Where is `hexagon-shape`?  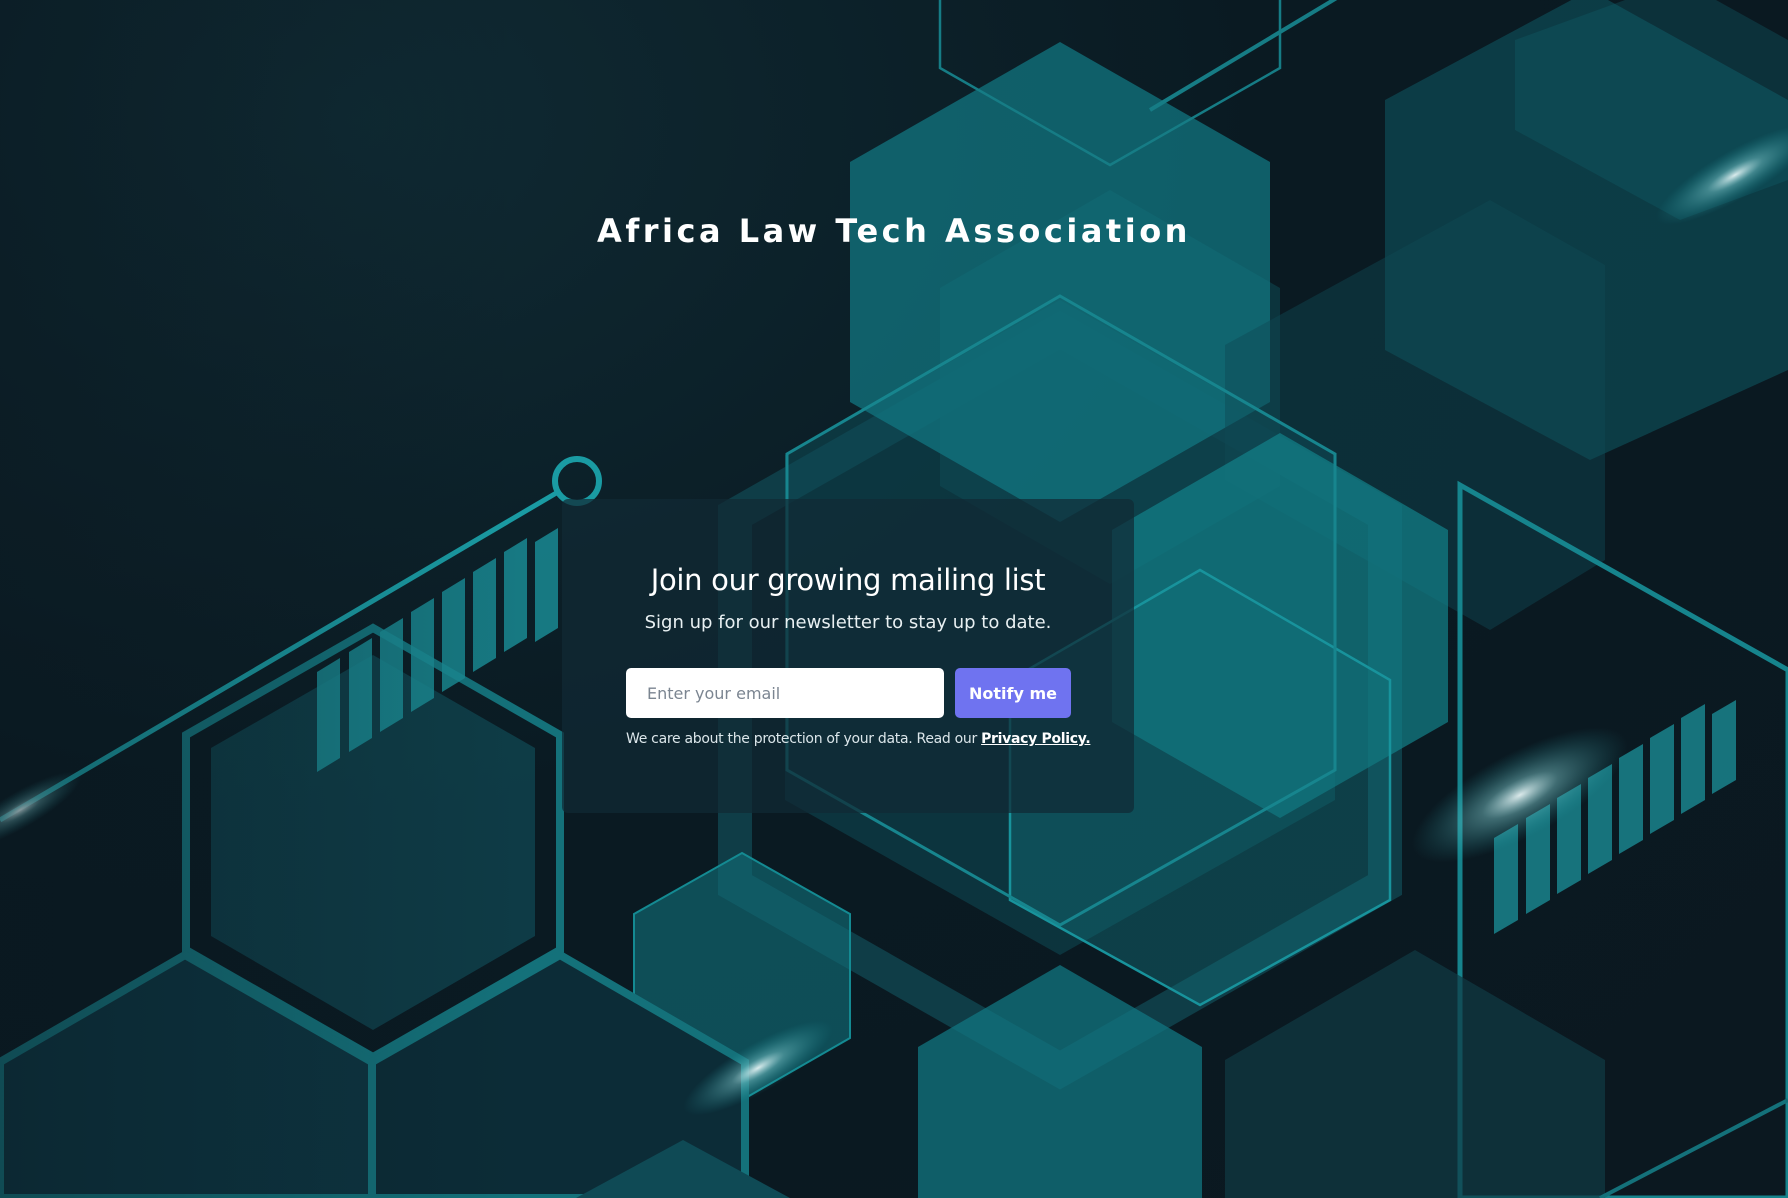 hexagon-shape is located at coordinates (1415, 1074).